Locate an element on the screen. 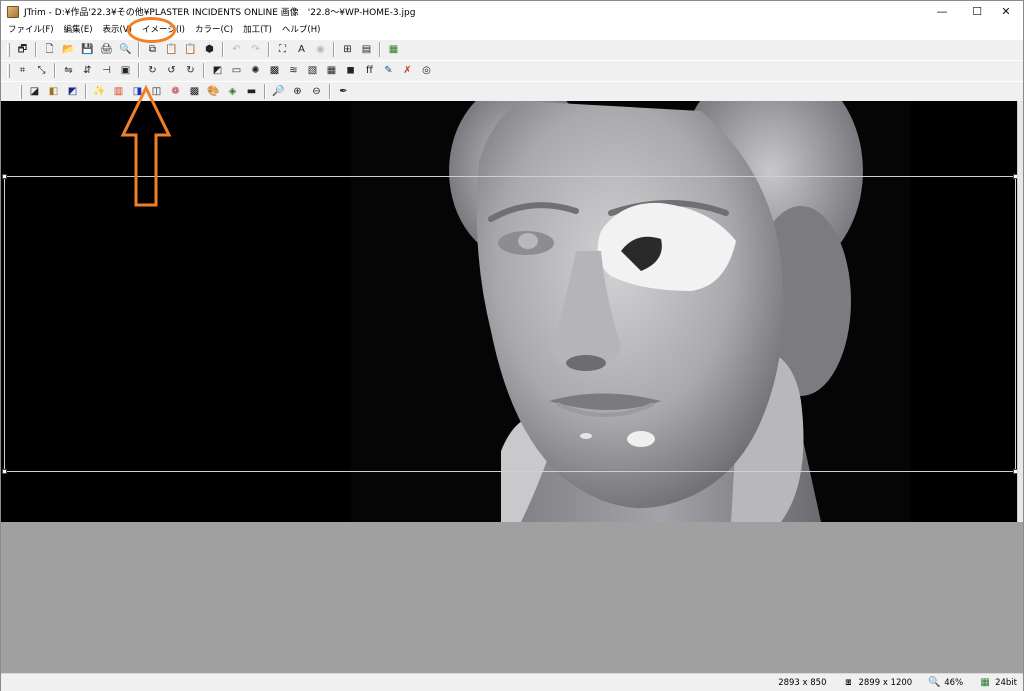  sphere-icon: ◉ is located at coordinates (321, 50).